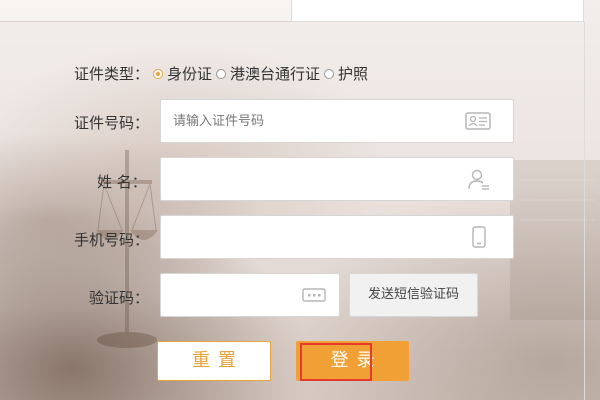 The image size is (600, 400). What do you see at coordinates (314, 295) in the screenshot?
I see `captcha-icon` at bounding box center [314, 295].